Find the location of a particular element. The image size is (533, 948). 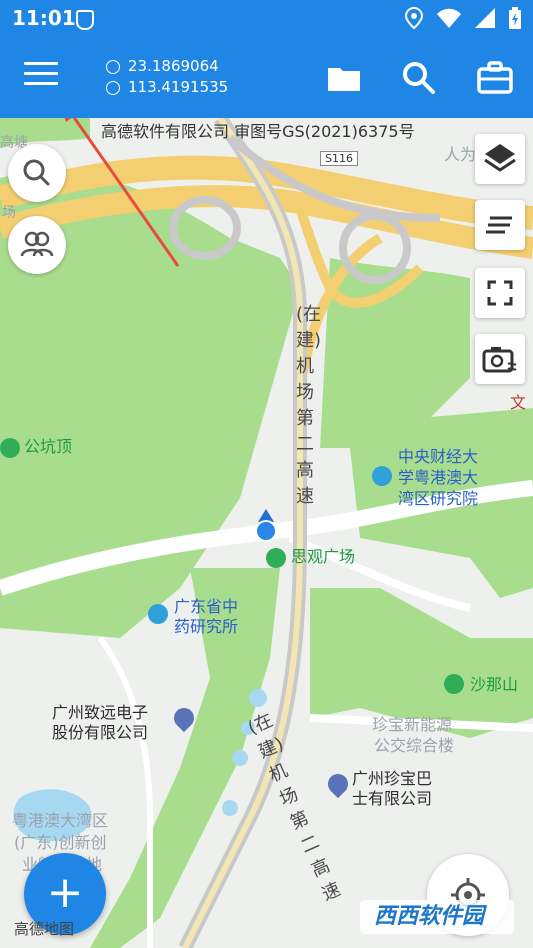

map-label-zhiyuan-2: 股份有限公司 is located at coordinates (100, 733).